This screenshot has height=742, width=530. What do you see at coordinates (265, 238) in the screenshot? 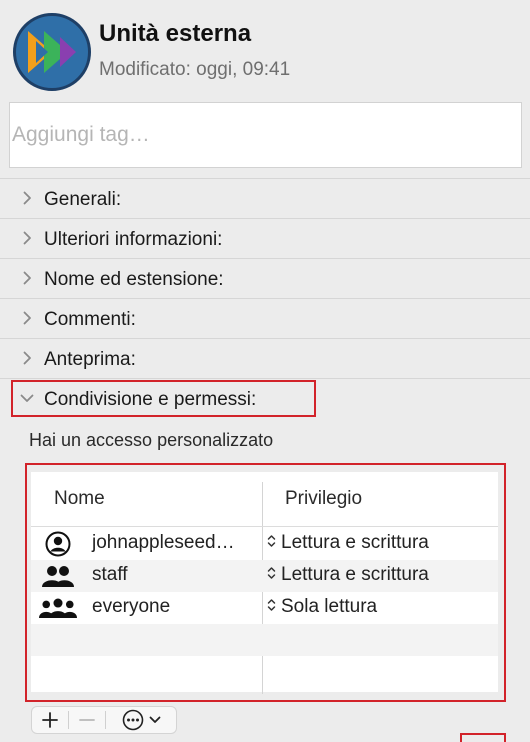
I see `section-ulteriori-informazioni: Ulteriori informazioni:` at bounding box center [265, 238].